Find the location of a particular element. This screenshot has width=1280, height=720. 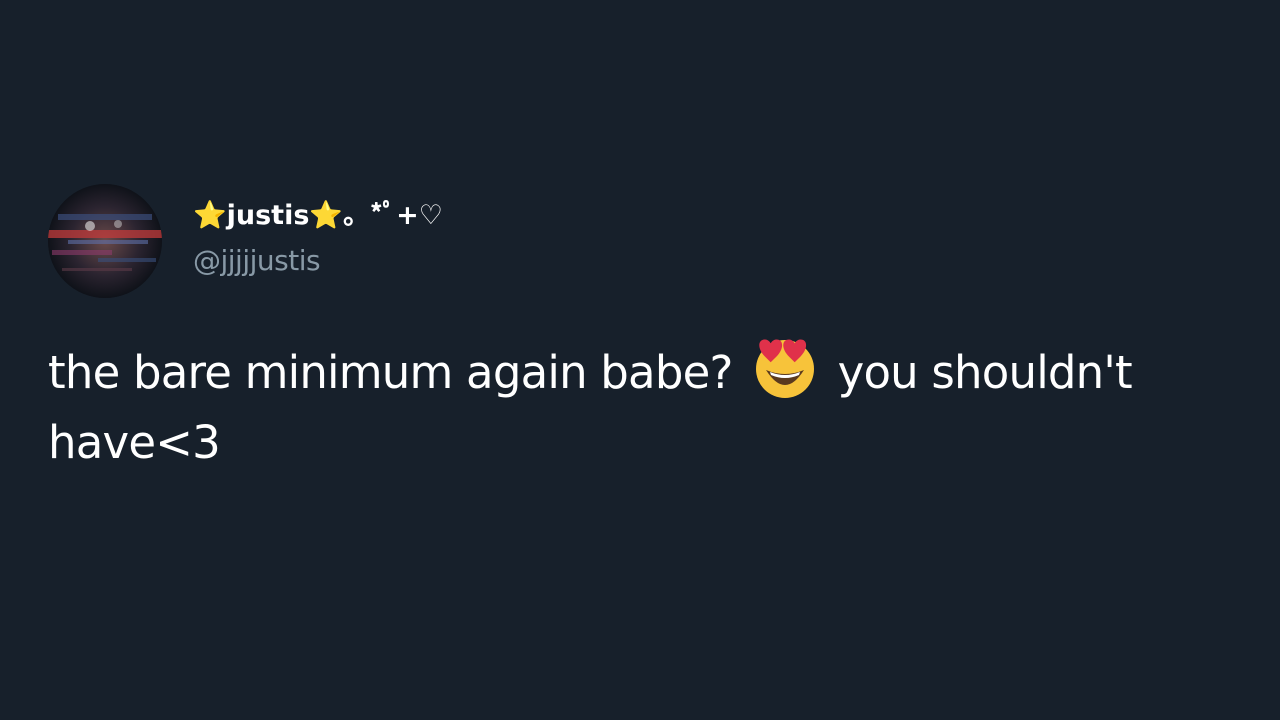

avatar-image is located at coordinates (105, 241).